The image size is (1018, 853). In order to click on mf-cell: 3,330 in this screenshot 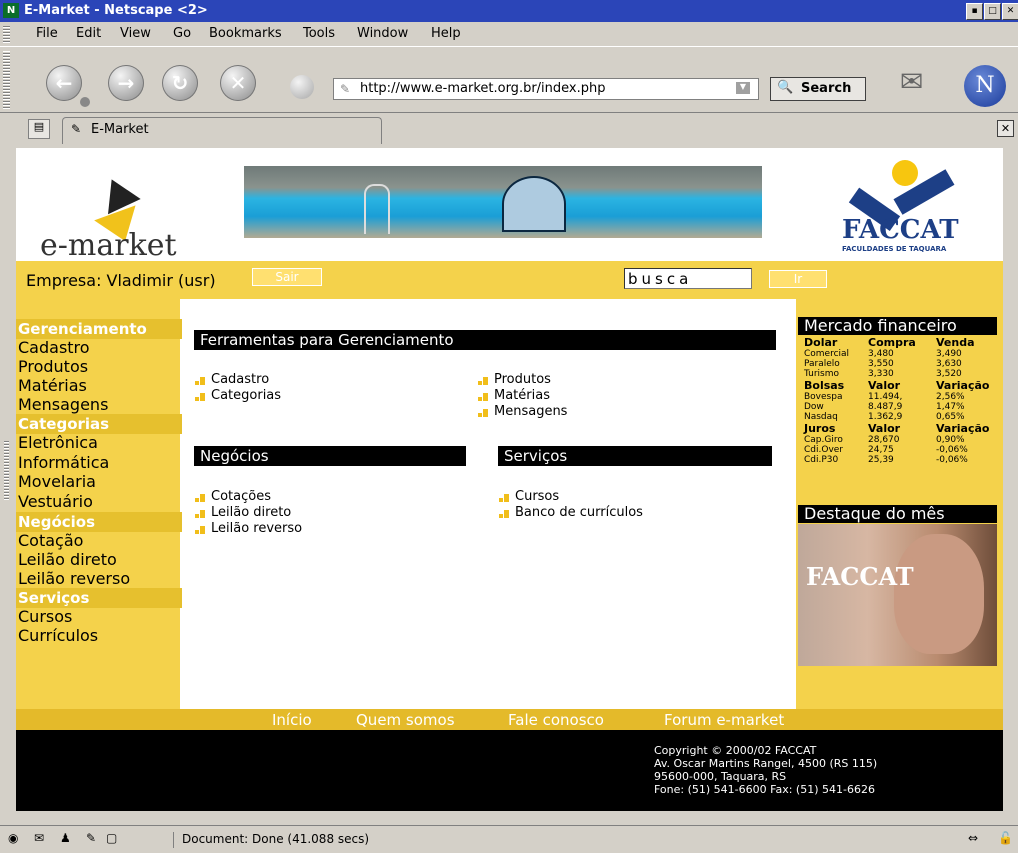, I will do `click(881, 374)`.